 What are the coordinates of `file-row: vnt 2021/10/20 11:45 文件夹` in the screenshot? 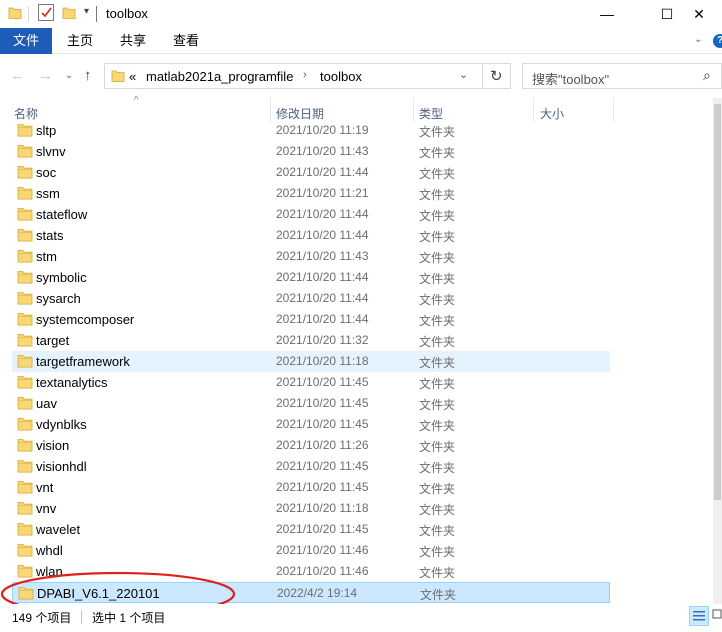 It's located at (311, 487).